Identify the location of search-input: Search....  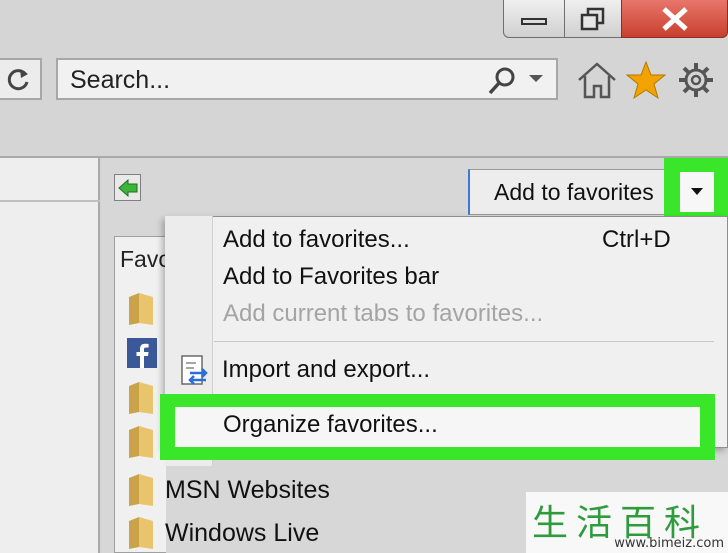
(307, 79).